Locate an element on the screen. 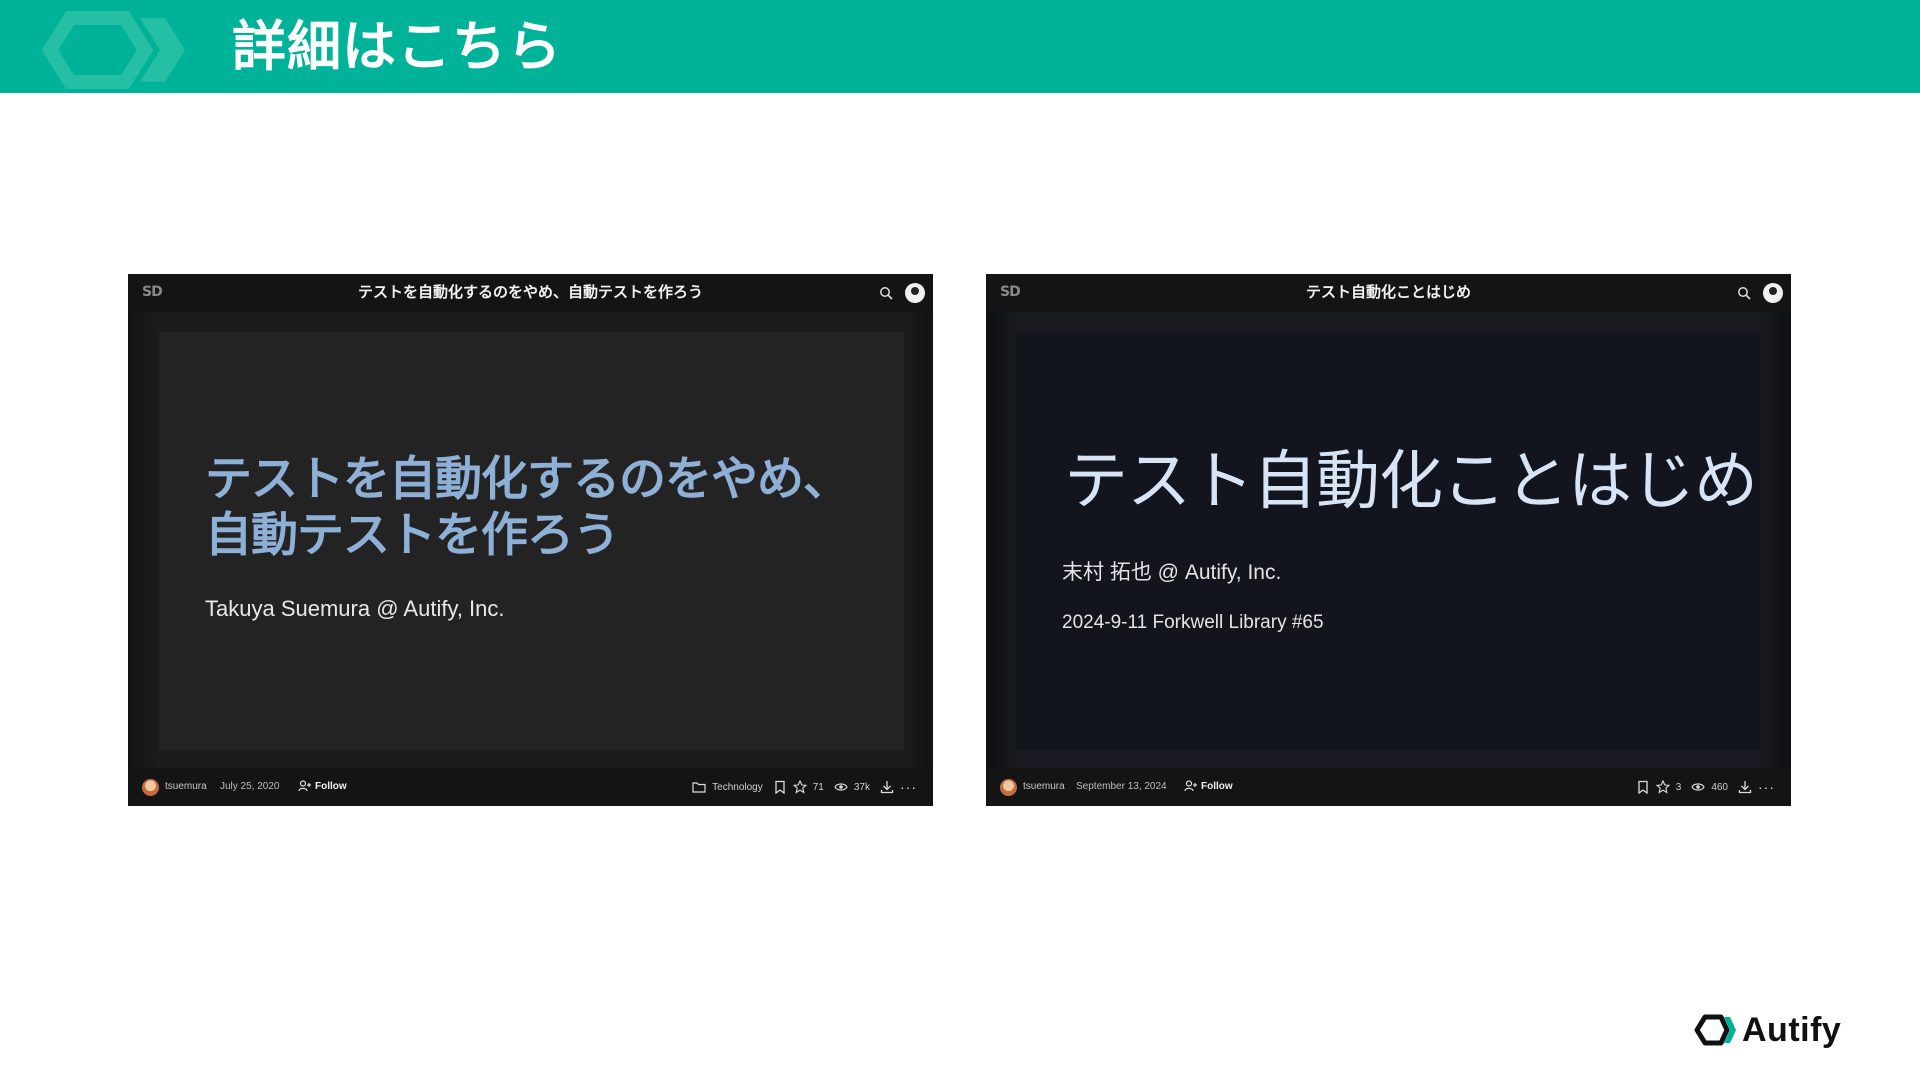 This screenshot has height=1080, width=1920. deck-stats: Technology 71 37k ··· is located at coordinates (804, 787).